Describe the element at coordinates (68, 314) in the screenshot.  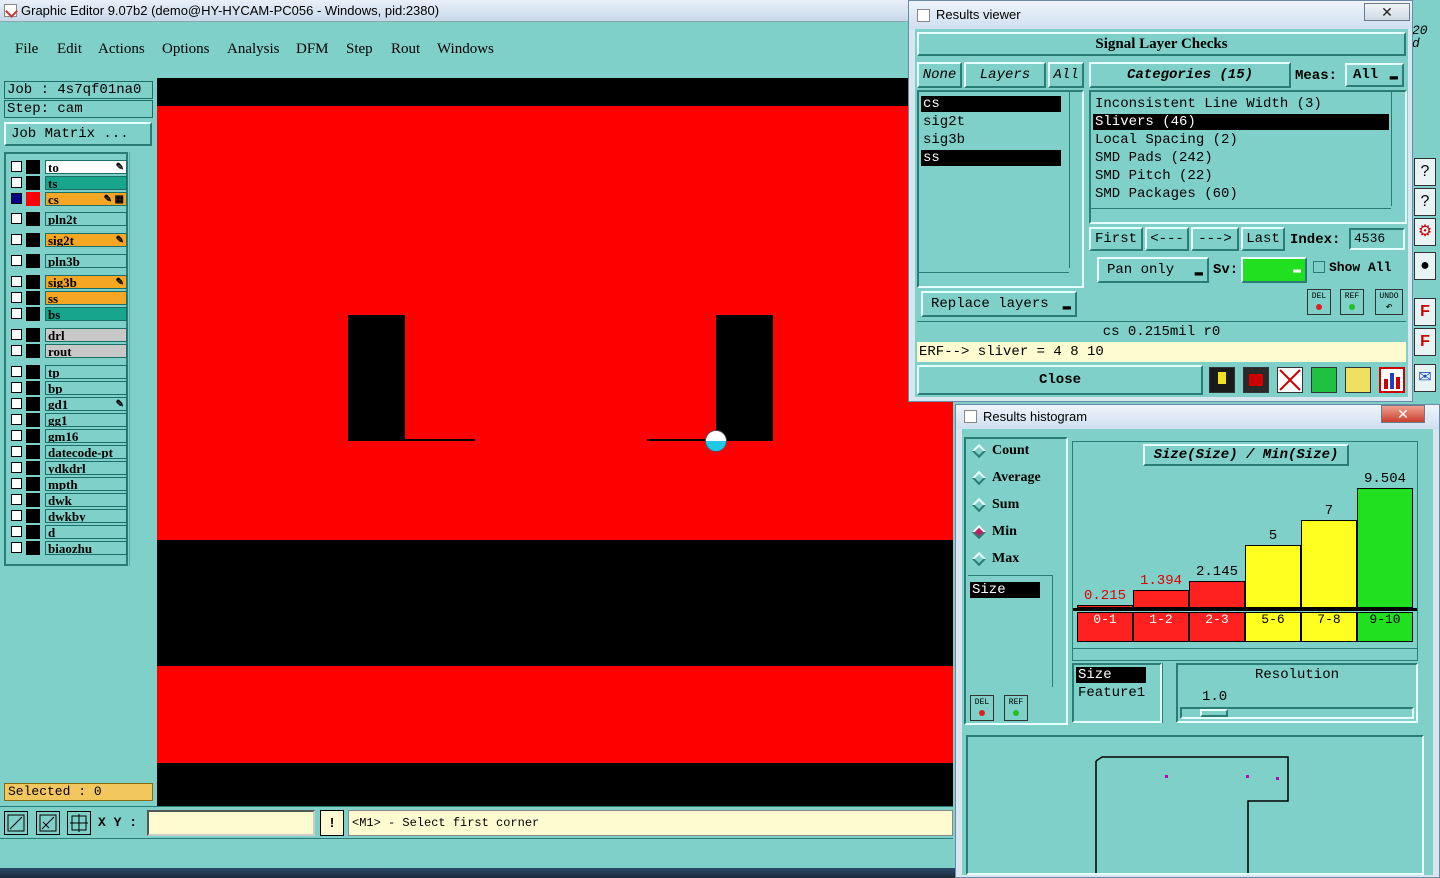
I see `layer-row-bs: bs` at that location.